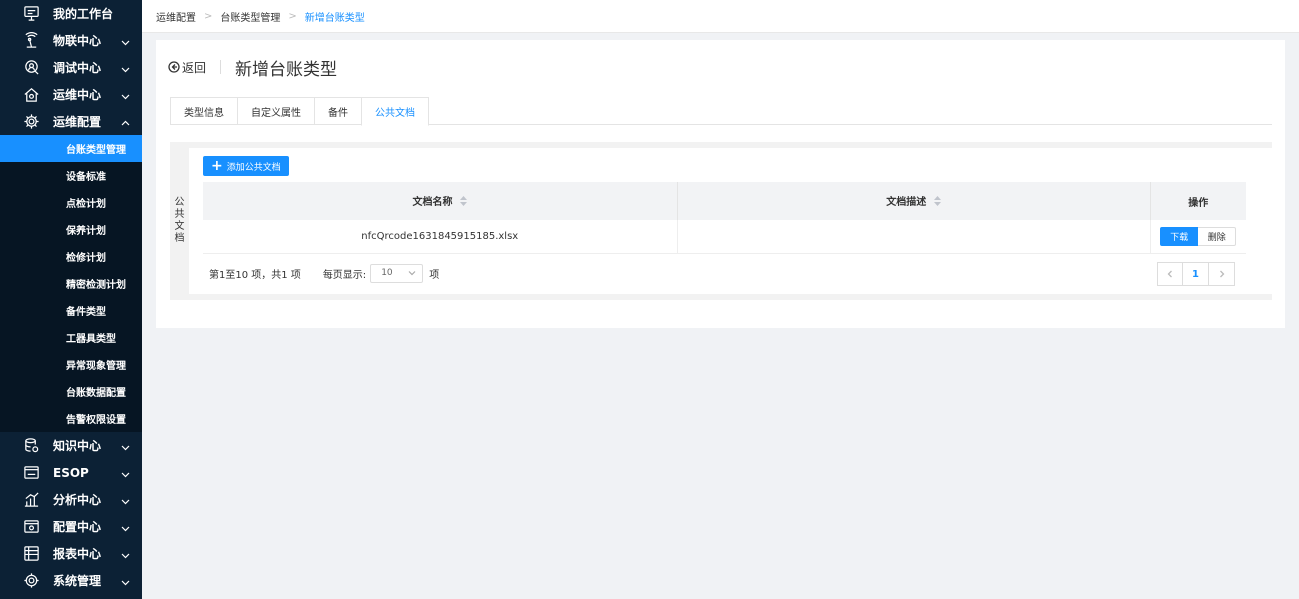  I want to click on breadcrumb-item-current: 新增台账类型, so click(334, 18).